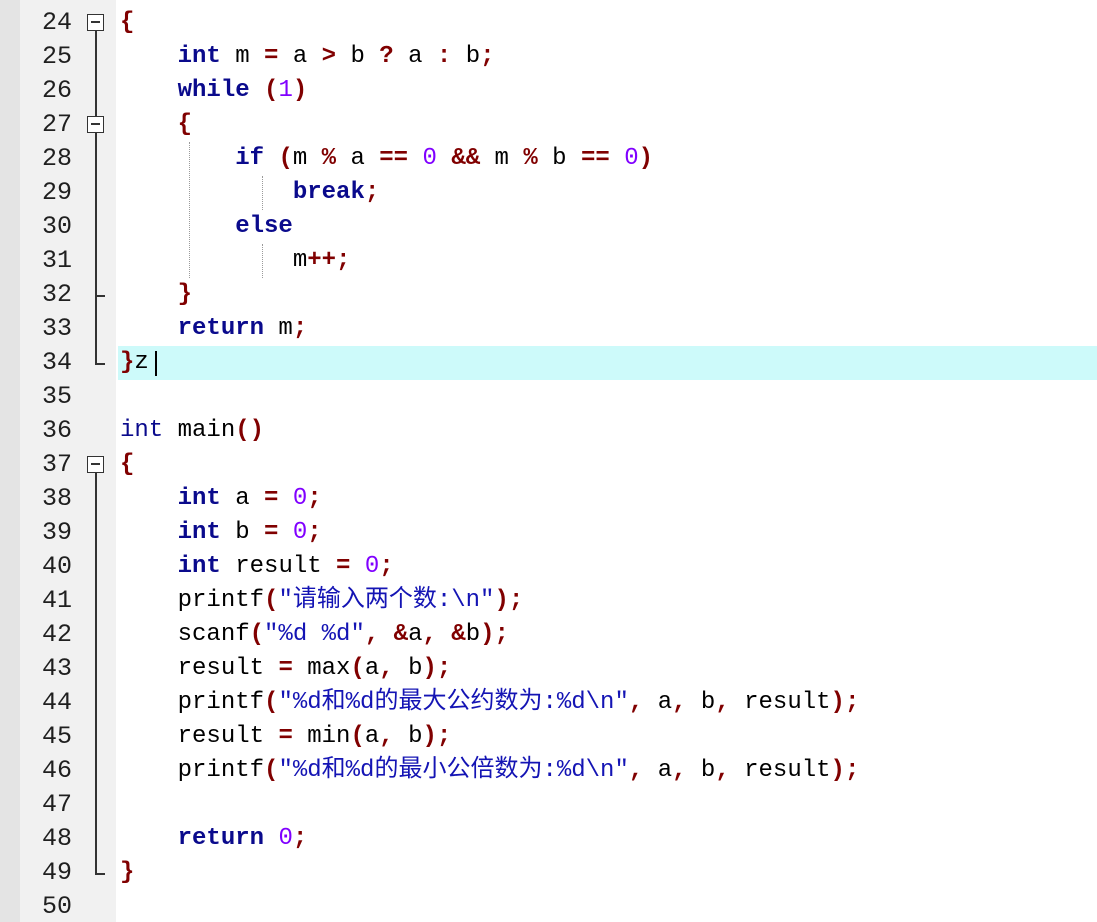 This screenshot has width=1097, height=922. I want to click on line-number: 30, so click(56, 226).